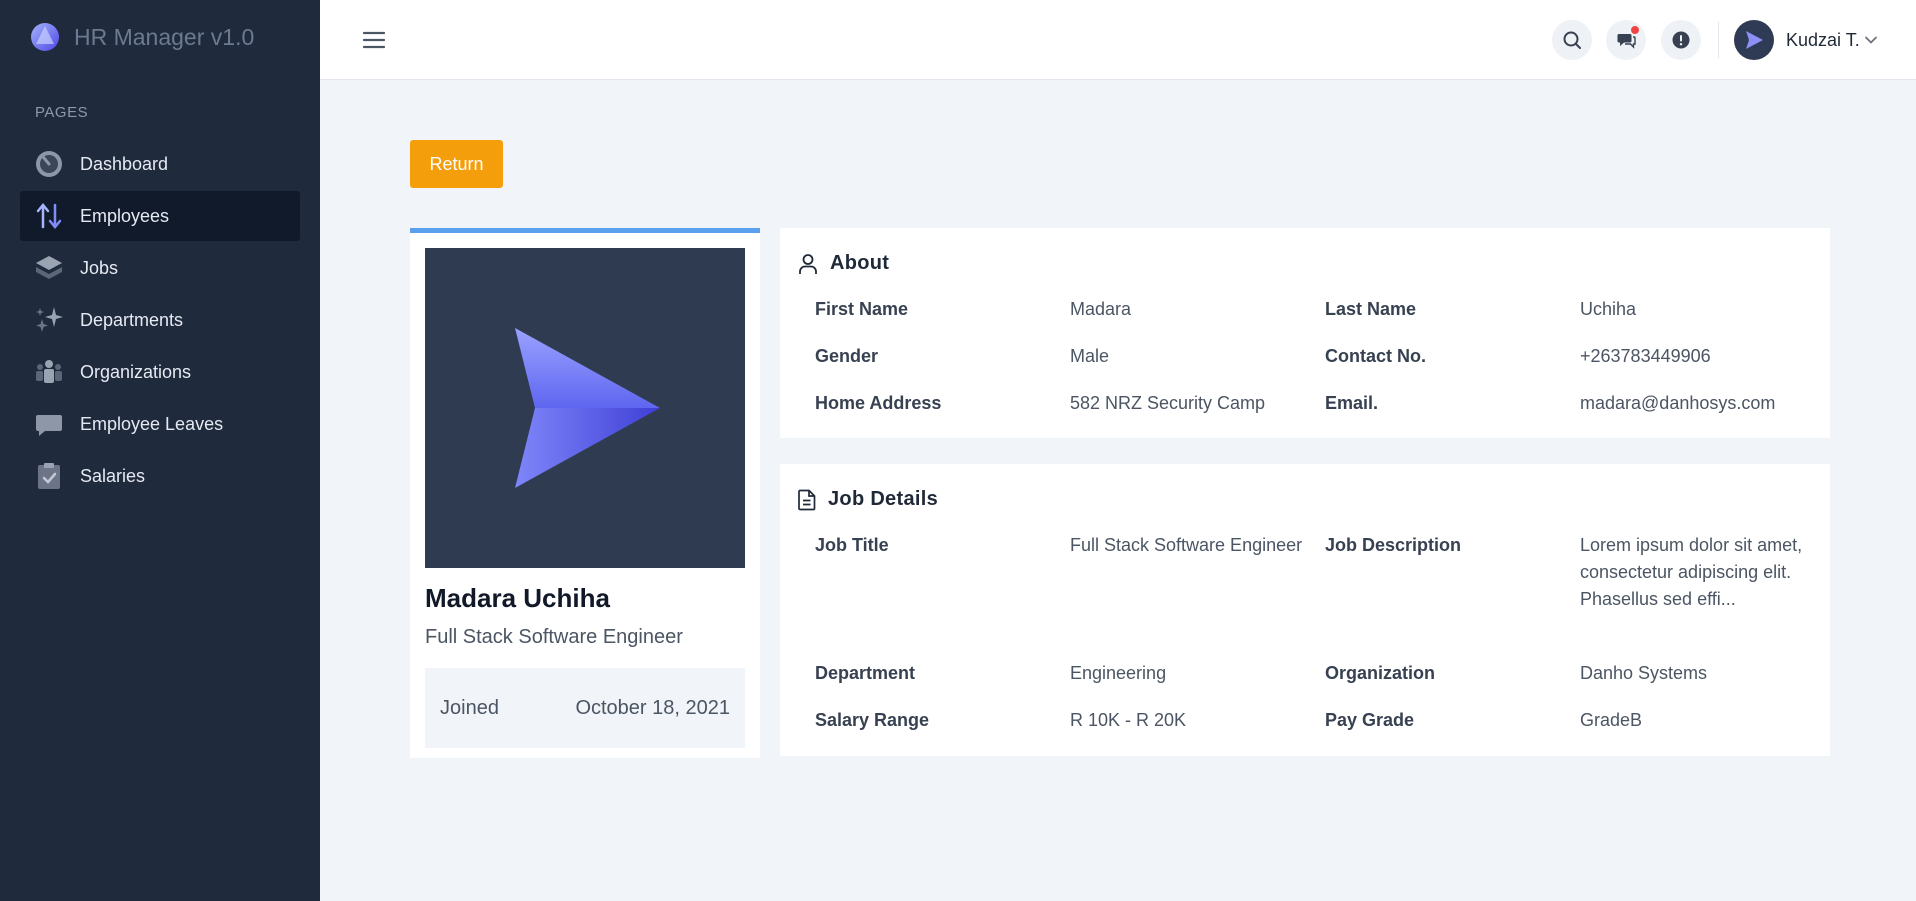 The height and width of the screenshot is (901, 1916). What do you see at coordinates (1393, 545) in the screenshot?
I see `field-label: Job Description` at bounding box center [1393, 545].